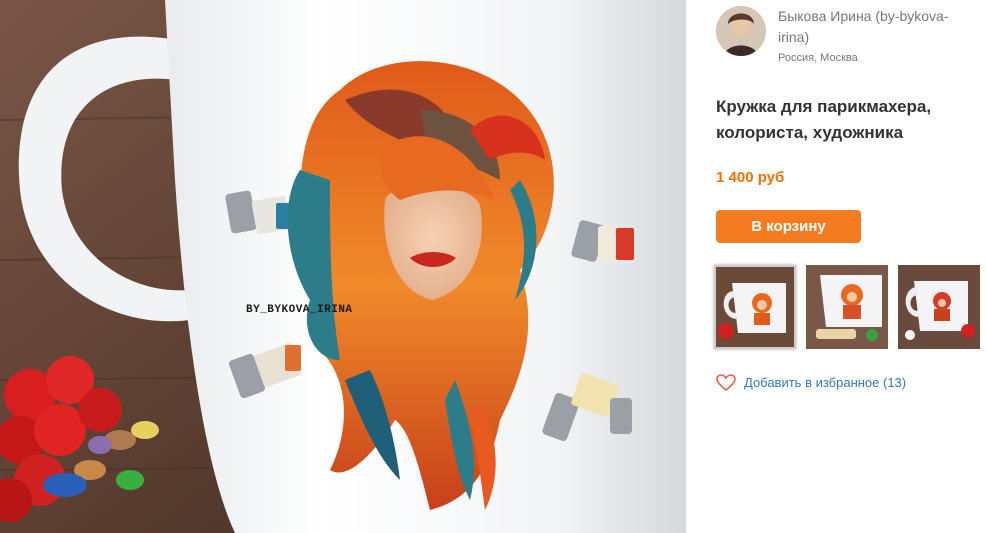 The image size is (986, 533). What do you see at coordinates (825, 382) in the screenshot?
I see `favorites-label: Добавить в избранное (13)` at bounding box center [825, 382].